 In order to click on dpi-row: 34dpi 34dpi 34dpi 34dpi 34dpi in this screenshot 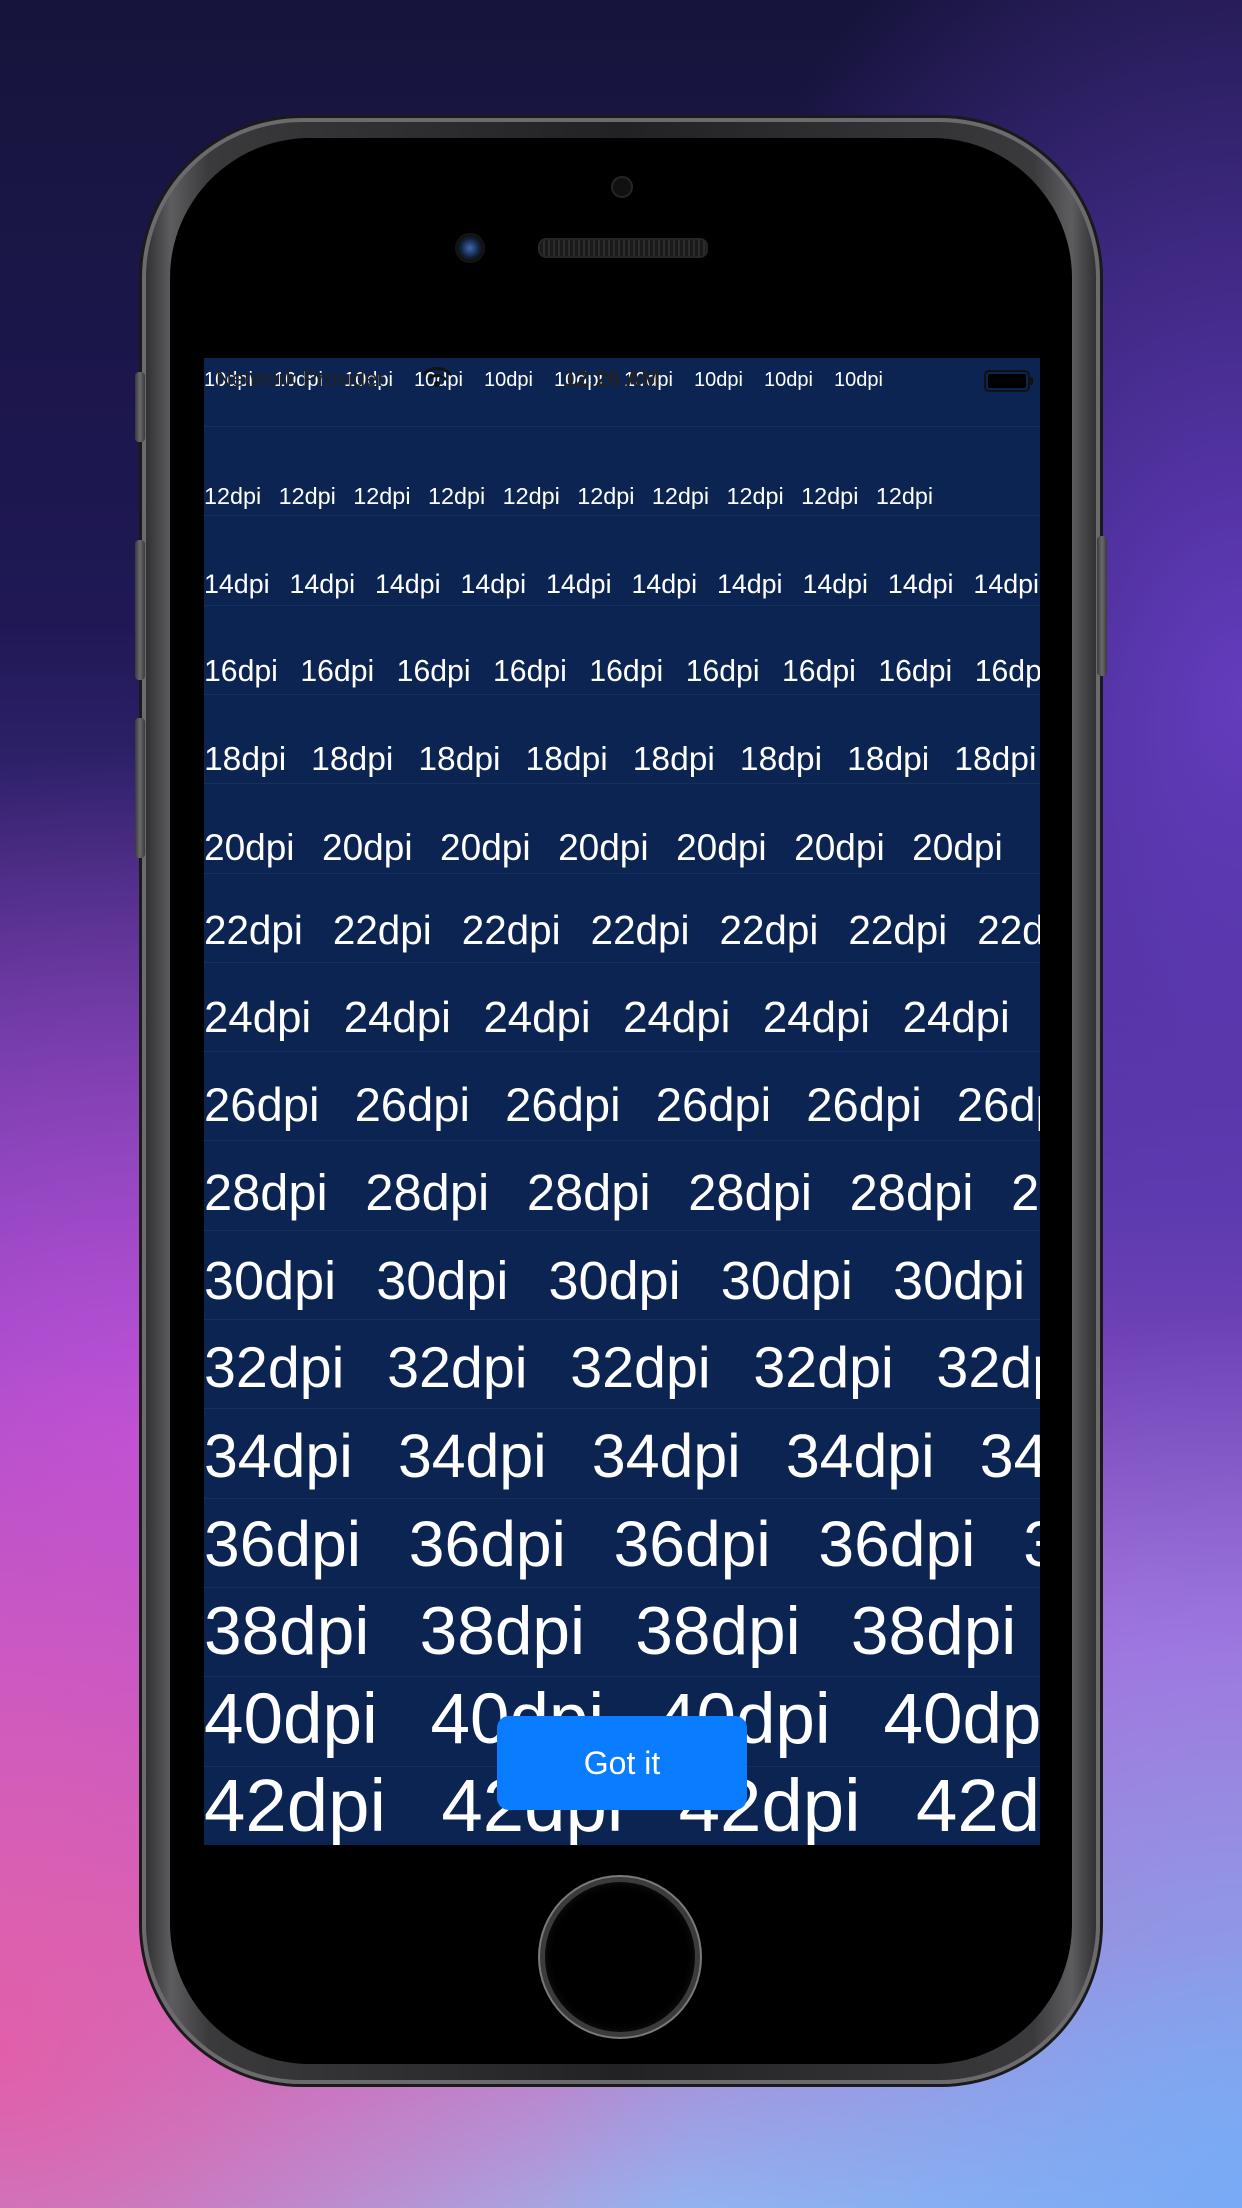, I will do `click(622, 1454)`.